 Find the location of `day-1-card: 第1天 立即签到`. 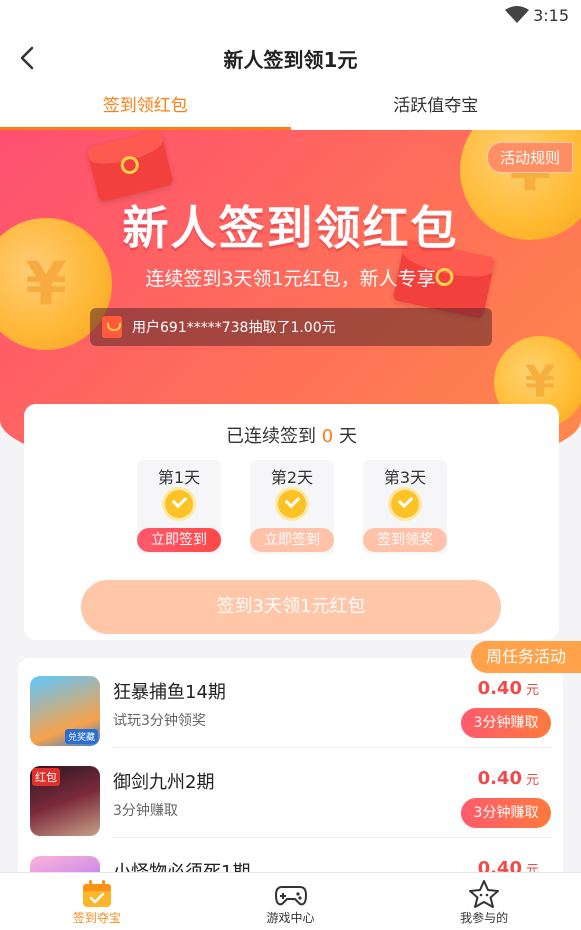

day-1-card: 第1天 立即签到 is located at coordinates (179, 507).